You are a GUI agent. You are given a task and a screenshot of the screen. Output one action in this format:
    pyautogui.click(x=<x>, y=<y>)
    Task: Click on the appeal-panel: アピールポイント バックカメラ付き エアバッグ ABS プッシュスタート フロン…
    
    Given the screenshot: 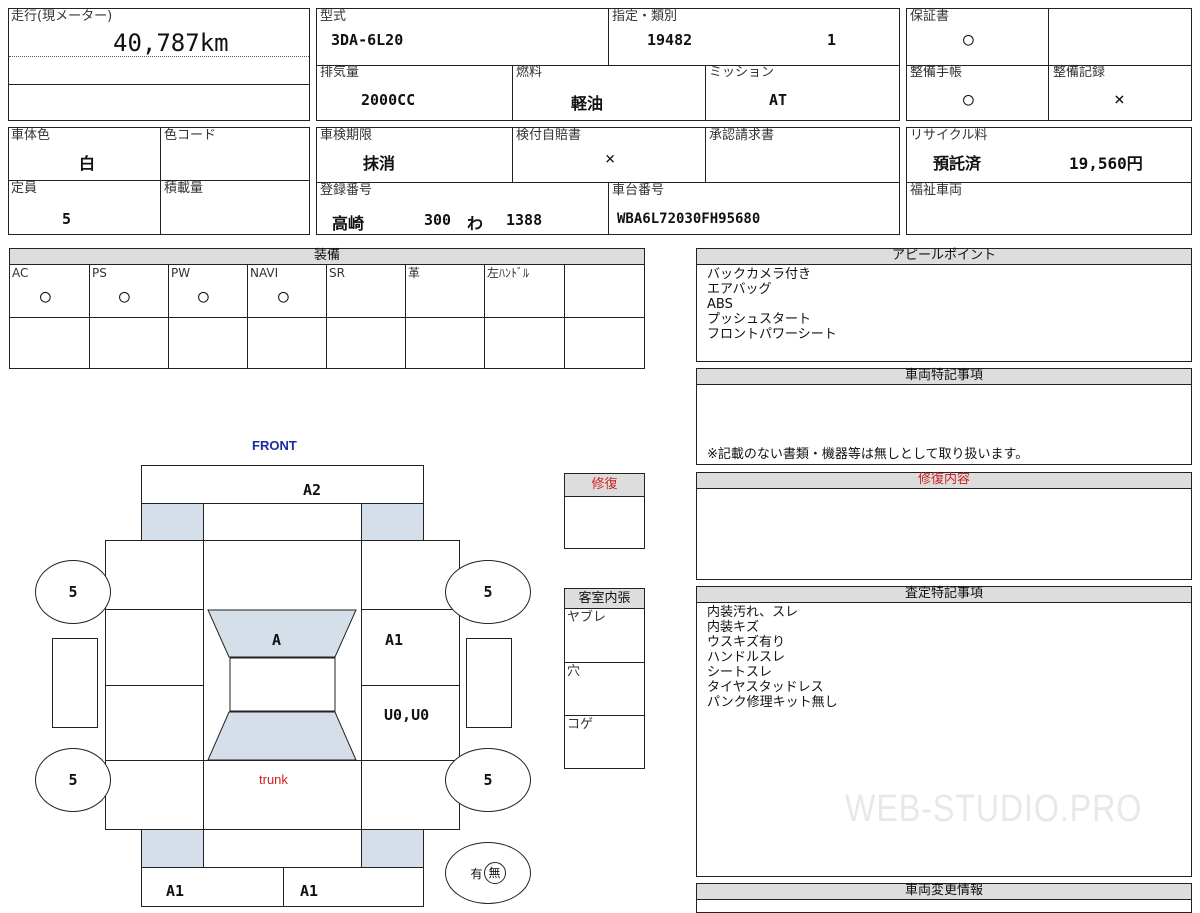 What is the action you would take?
    pyautogui.click(x=944, y=305)
    